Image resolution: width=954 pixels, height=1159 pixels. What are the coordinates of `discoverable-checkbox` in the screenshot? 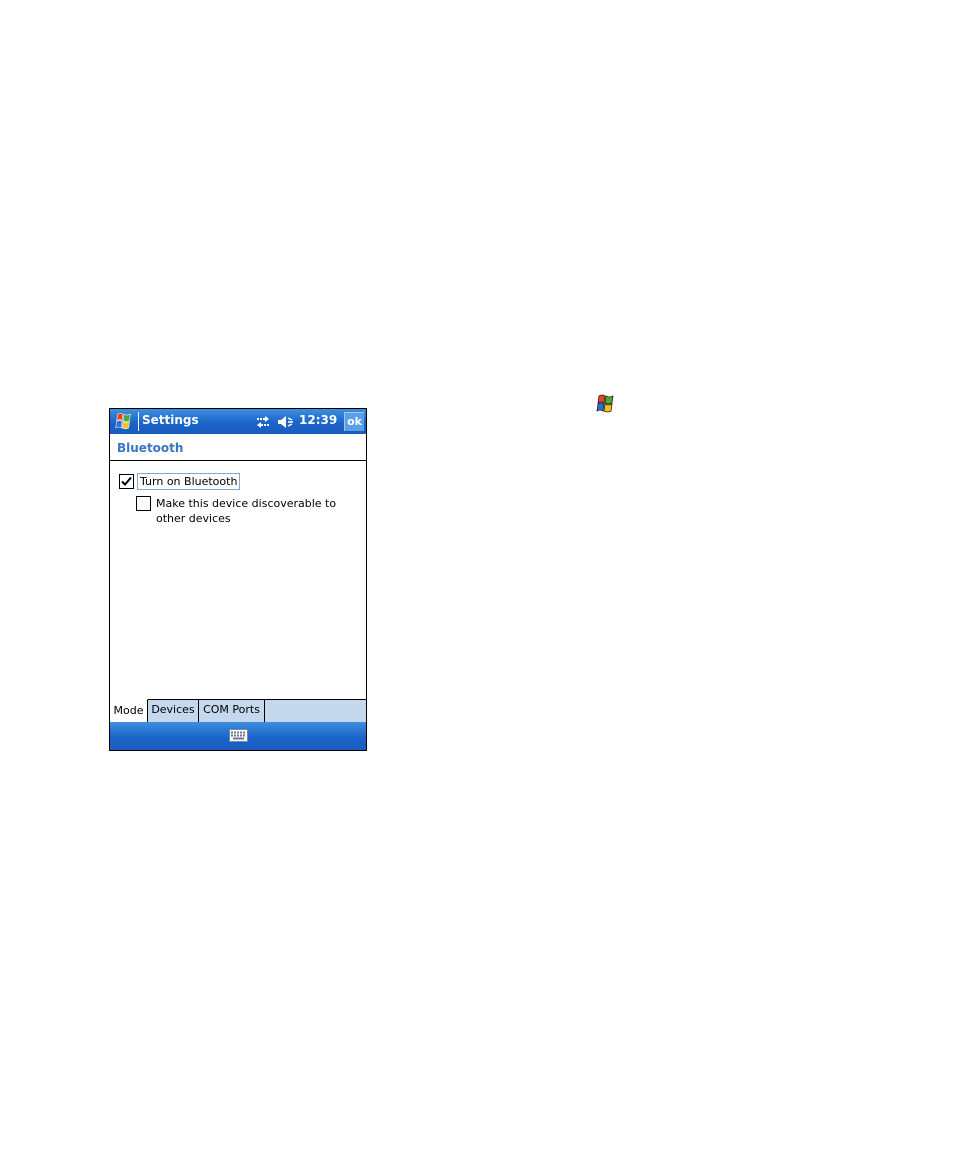 It's located at (143, 503).